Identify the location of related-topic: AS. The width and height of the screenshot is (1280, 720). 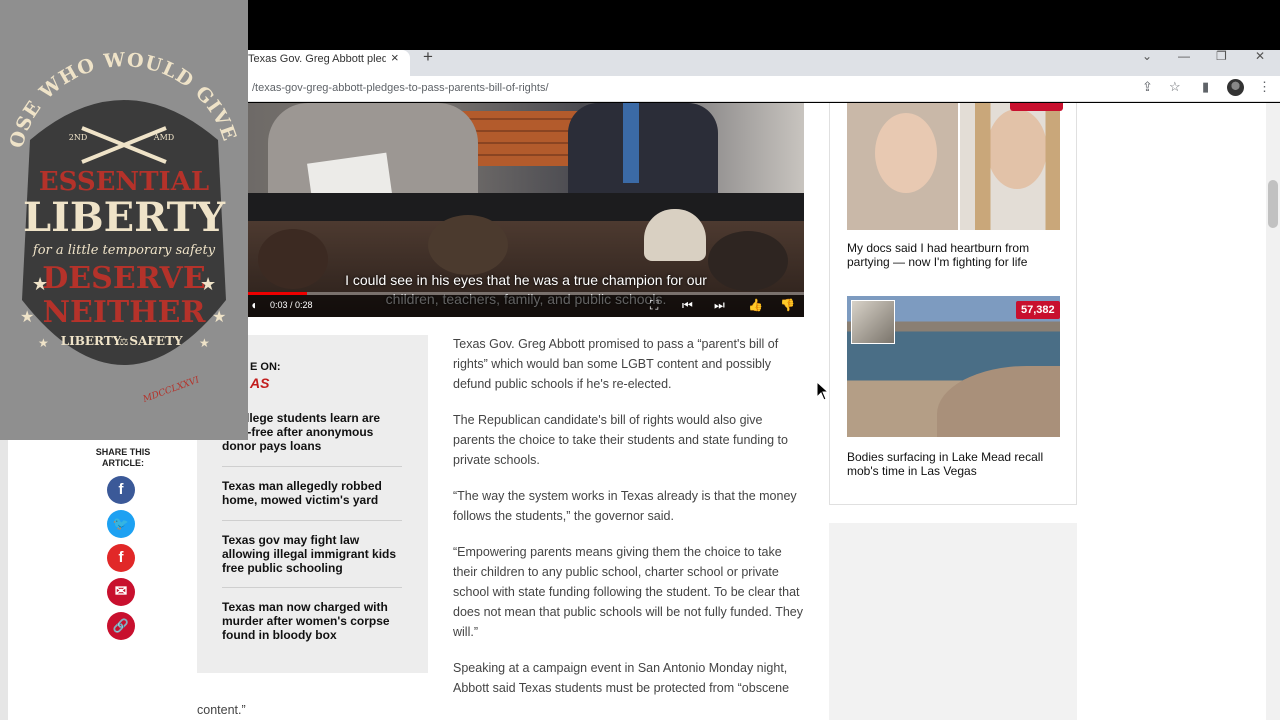
(259, 383).